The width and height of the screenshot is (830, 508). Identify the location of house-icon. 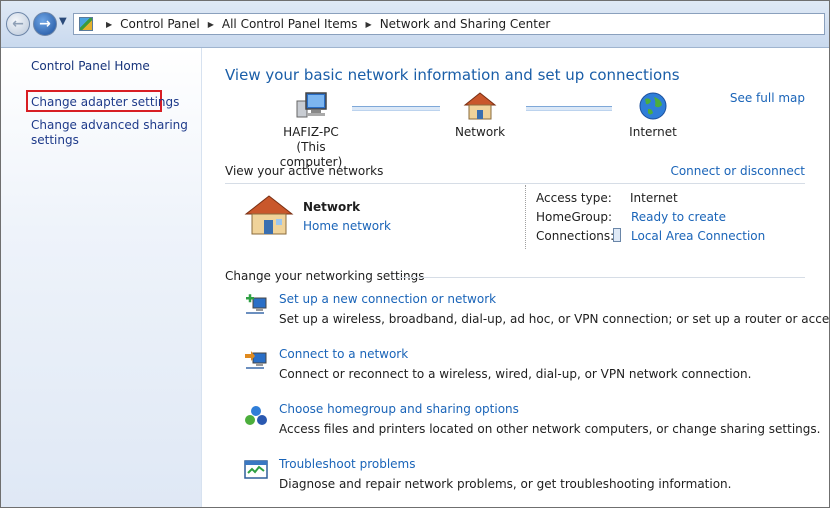
(480, 106).